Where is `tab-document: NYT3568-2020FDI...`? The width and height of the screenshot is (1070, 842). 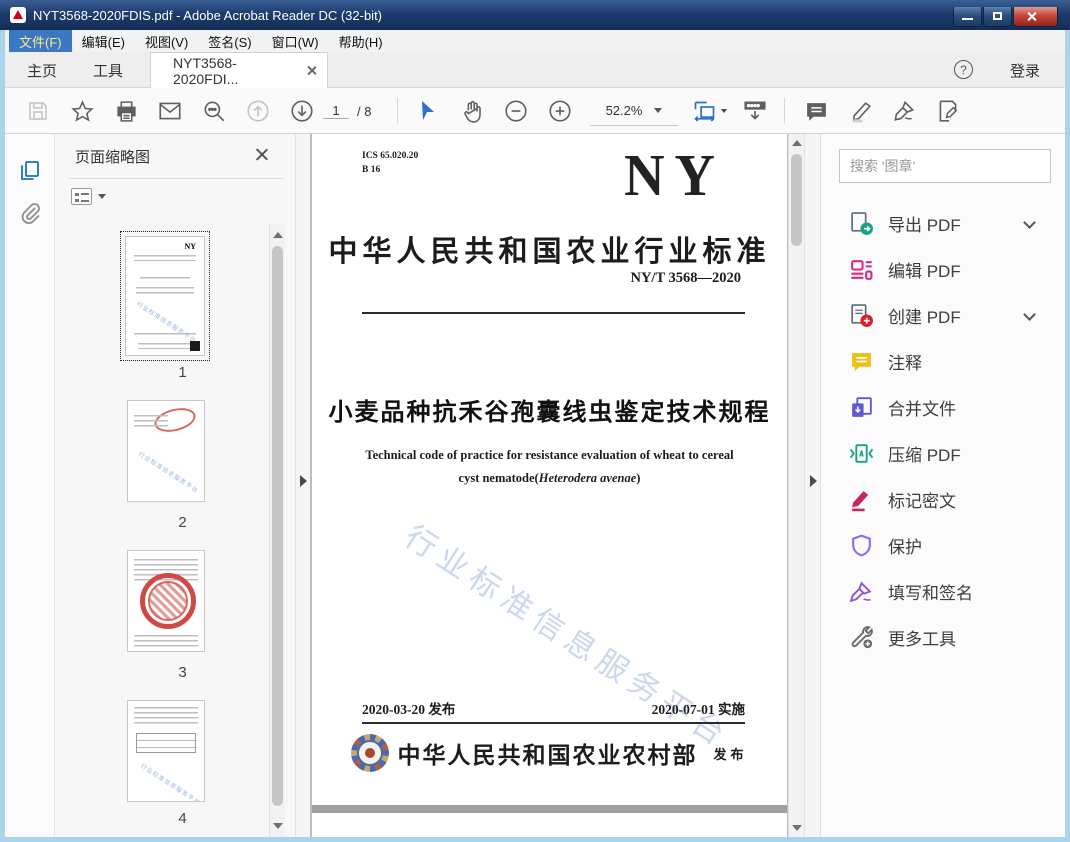 tab-document: NYT3568-2020FDI... is located at coordinates (239, 70).